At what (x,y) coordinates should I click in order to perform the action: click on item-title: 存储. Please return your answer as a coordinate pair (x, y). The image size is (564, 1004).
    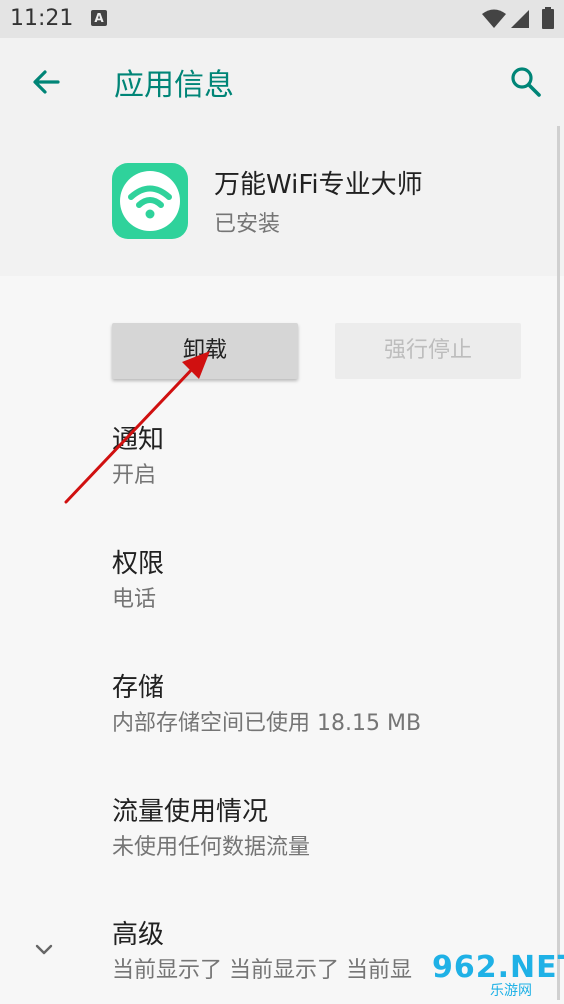
    Looking at the image, I should click on (138, 688).